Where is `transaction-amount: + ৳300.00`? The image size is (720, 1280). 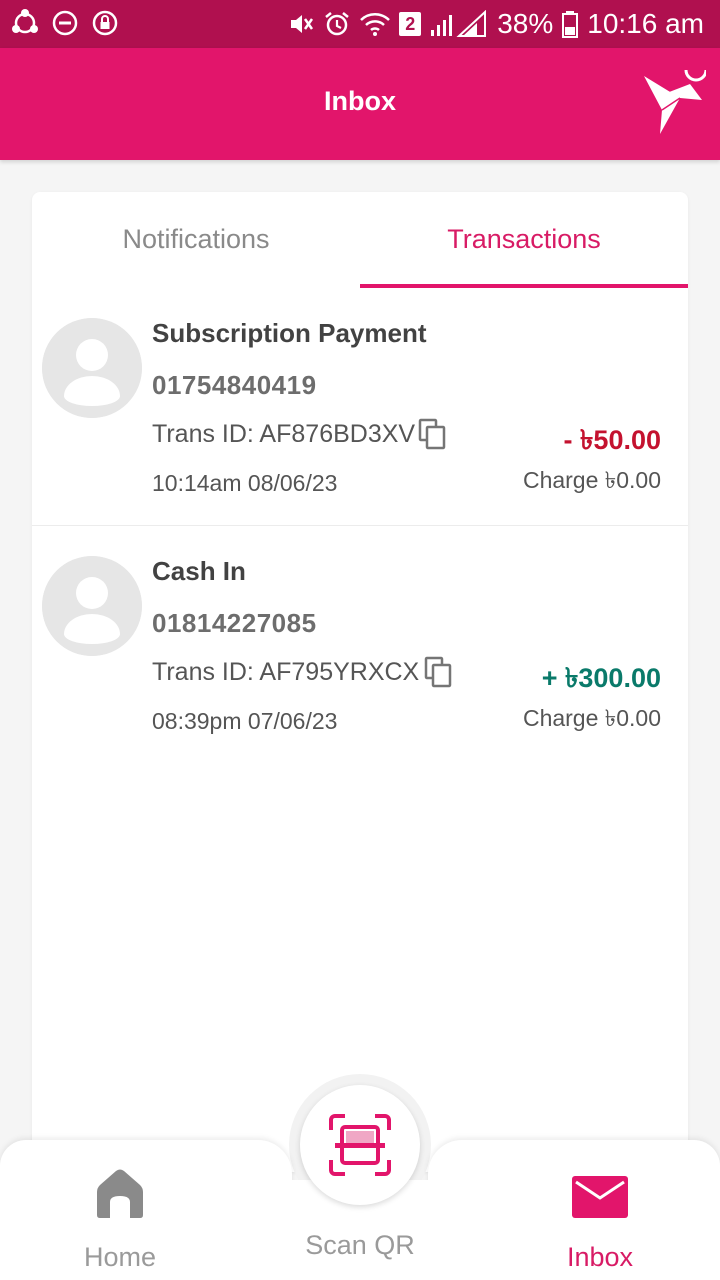 transaction-amount: + ৳300.00 is located at coordinates (601, 678).